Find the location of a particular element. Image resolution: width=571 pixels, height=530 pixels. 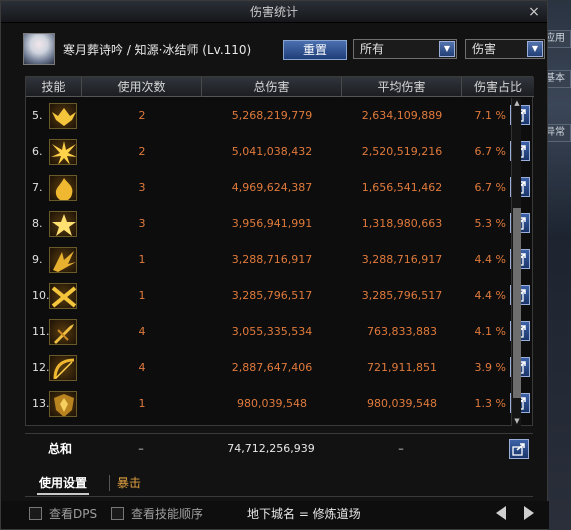

character-header: 寒月葬诗吟 / 知源·冰结师 (Lv.110) 重置 所有 ▼ 伤害 ▼ is located at coordinates (283, 50).